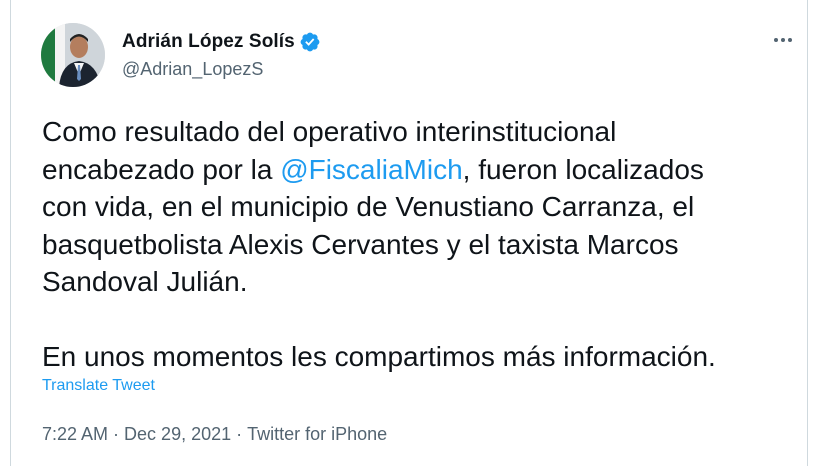 Image resolution: width=824 pixels, height=466 pixels. I want to click on tweet-date: Dec 29, 2021, so click(177, 434).